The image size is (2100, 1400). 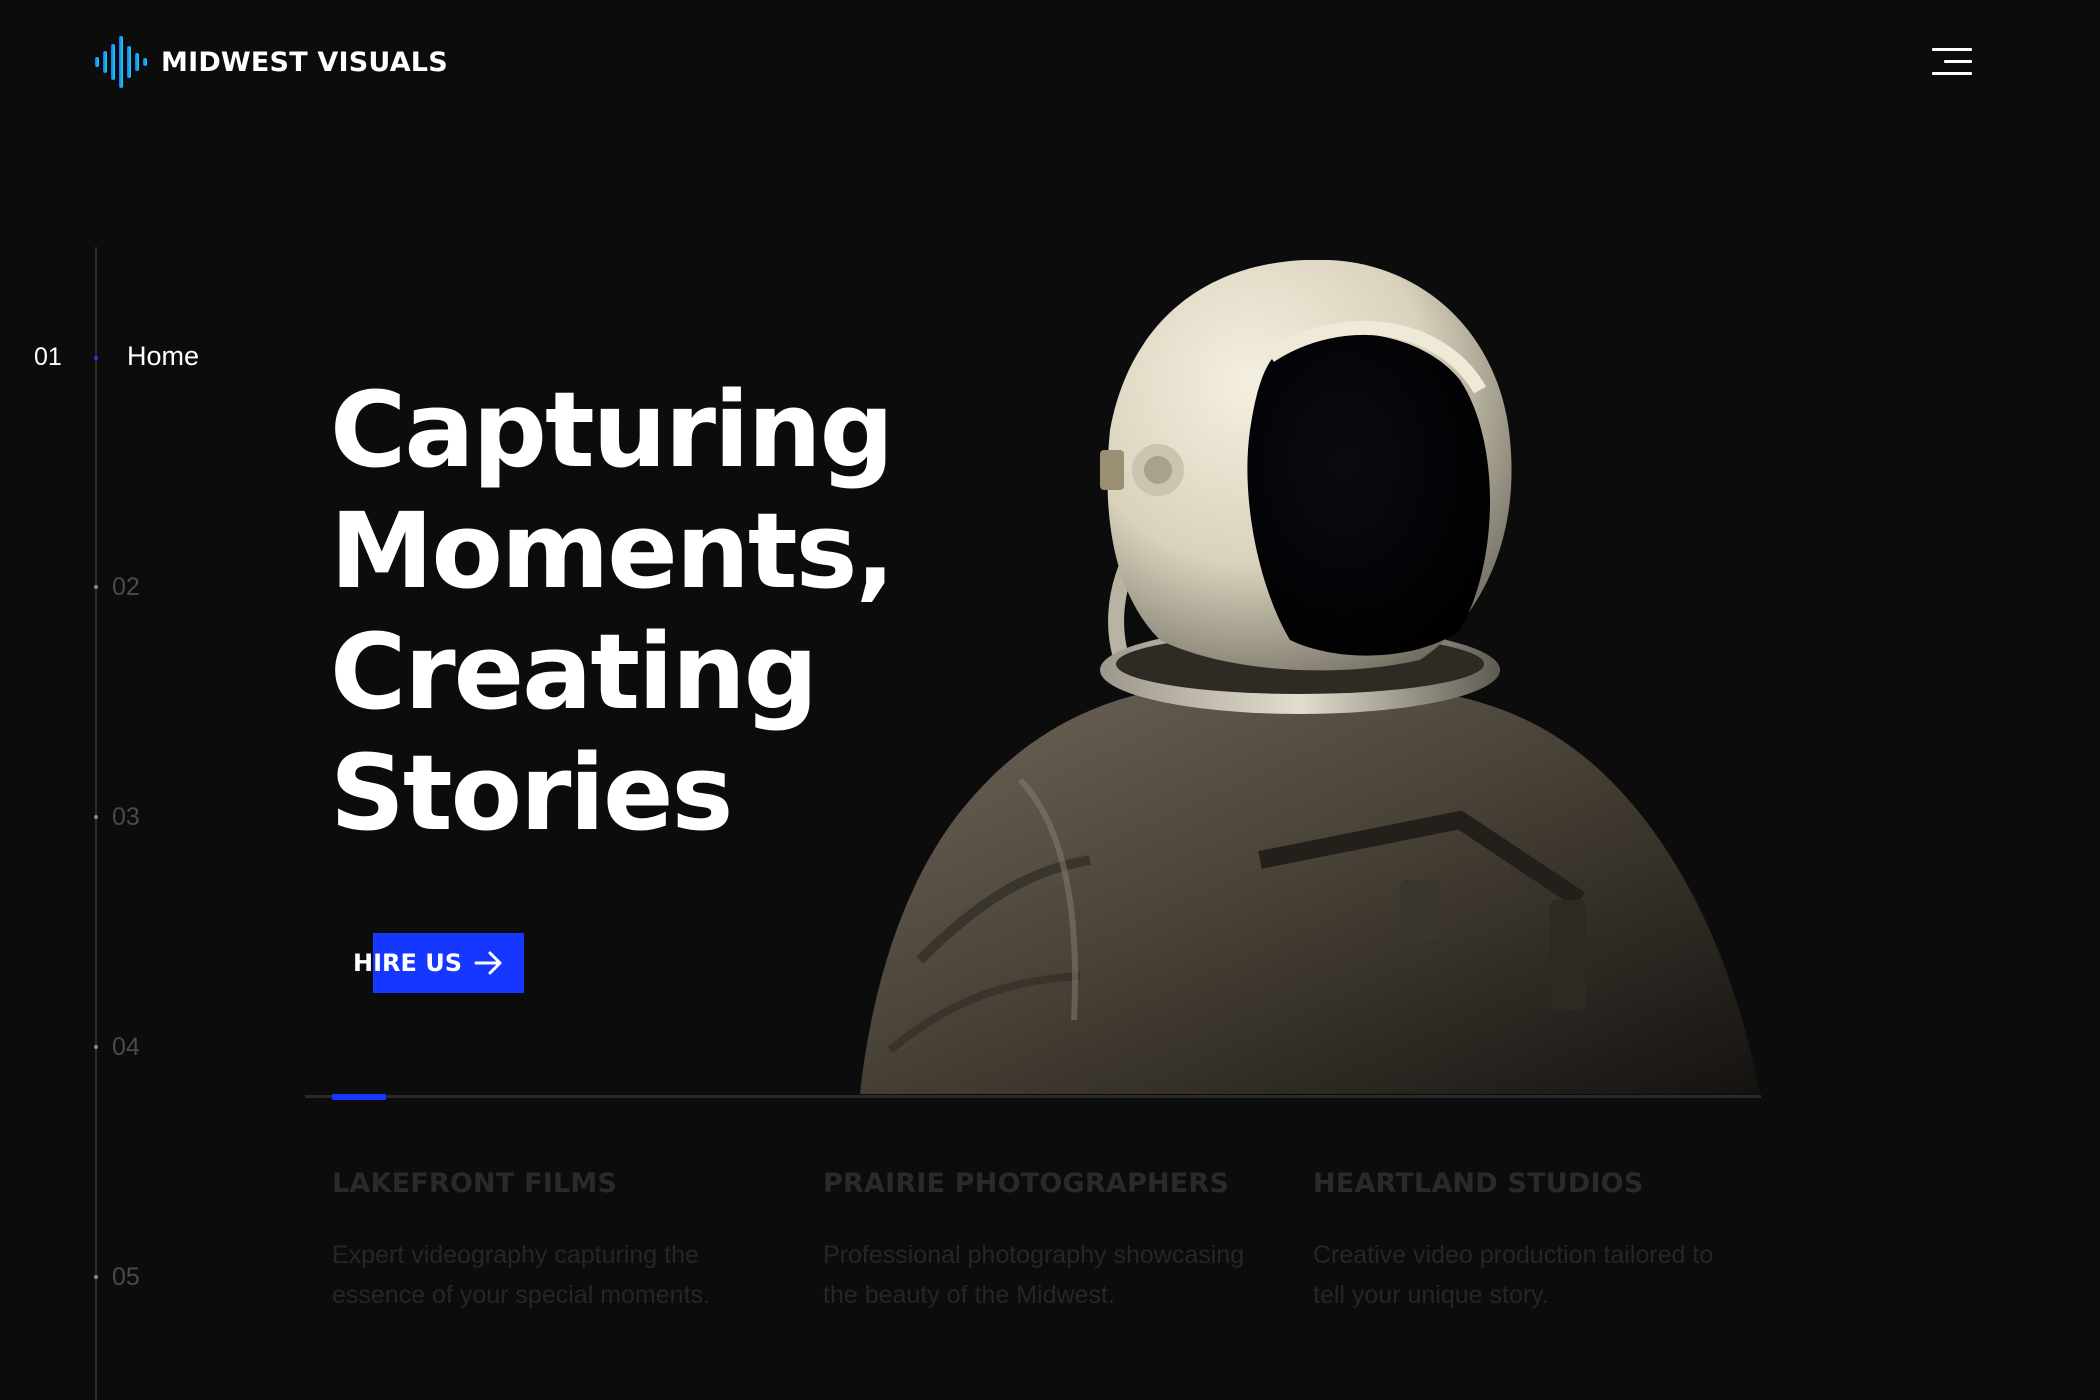 I want to click on service-title: PRAIRIE PHOTOGRAPHERS, so click(x=1026, y=1183).